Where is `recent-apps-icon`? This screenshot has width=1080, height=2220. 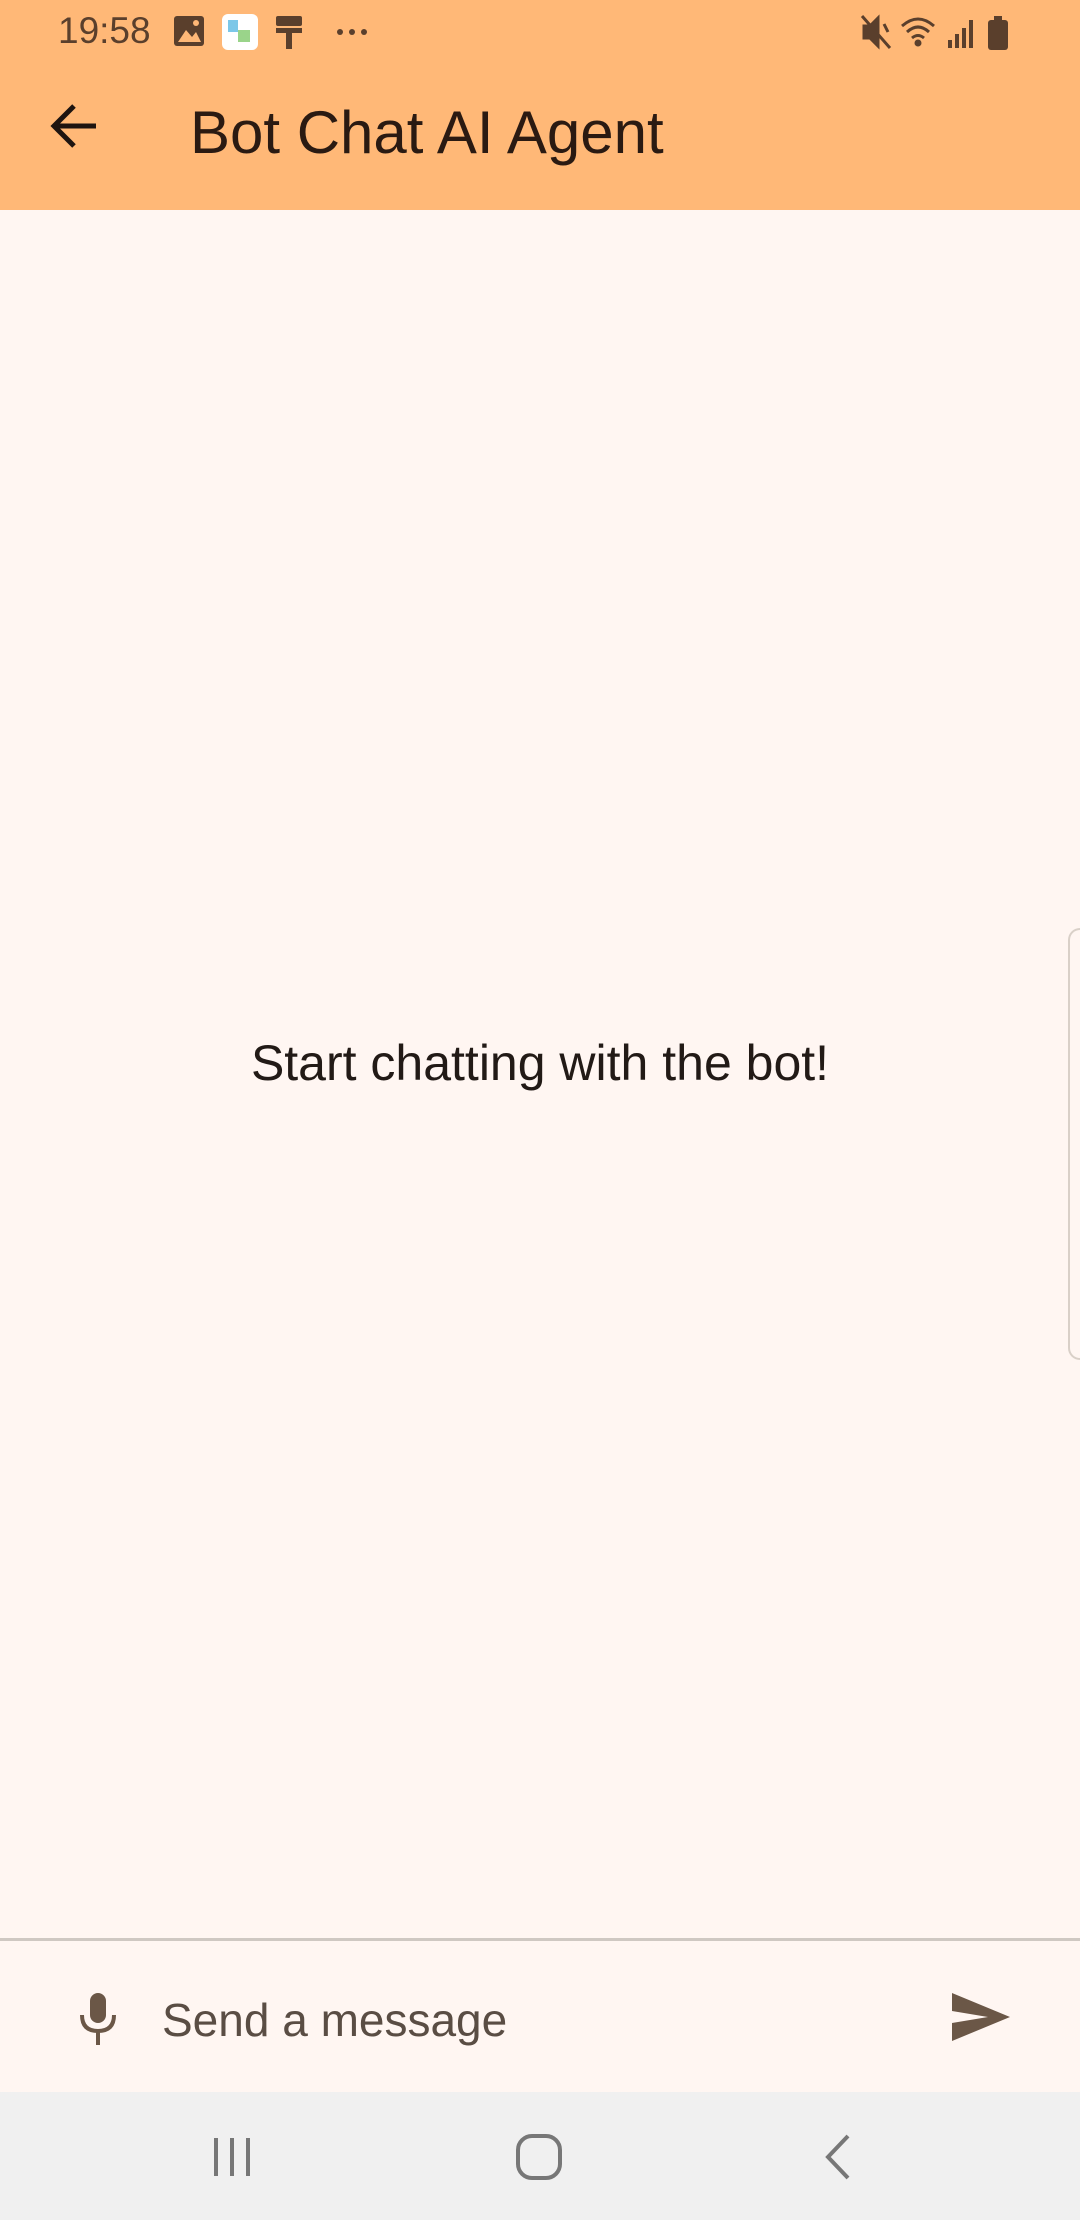 recent-apps-icon is located at coordinates (233, 2157).